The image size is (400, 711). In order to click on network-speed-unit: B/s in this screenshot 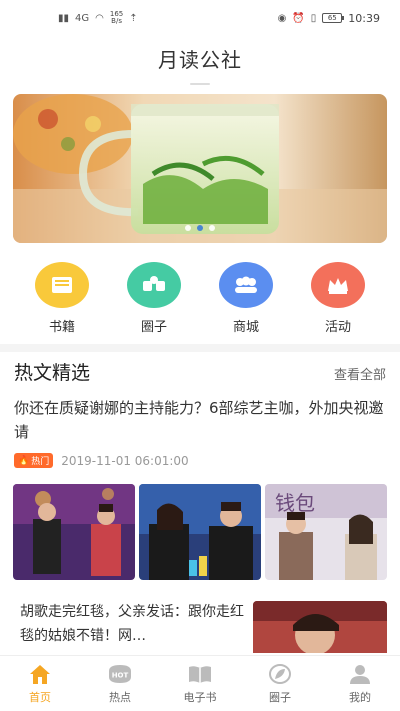, I will do `click(116, 21)`.